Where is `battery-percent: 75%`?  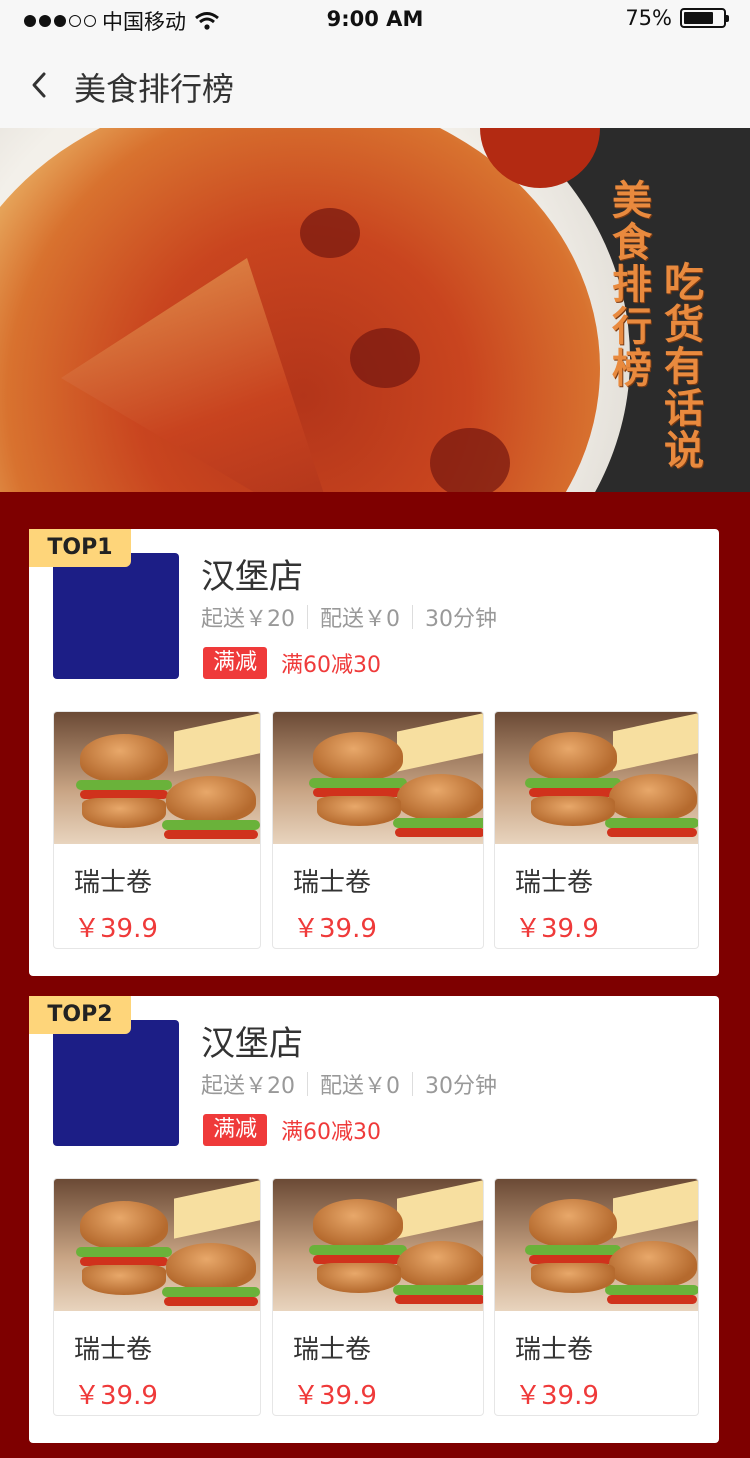
battery-percent: 75% is located at coordinates (648, 18).